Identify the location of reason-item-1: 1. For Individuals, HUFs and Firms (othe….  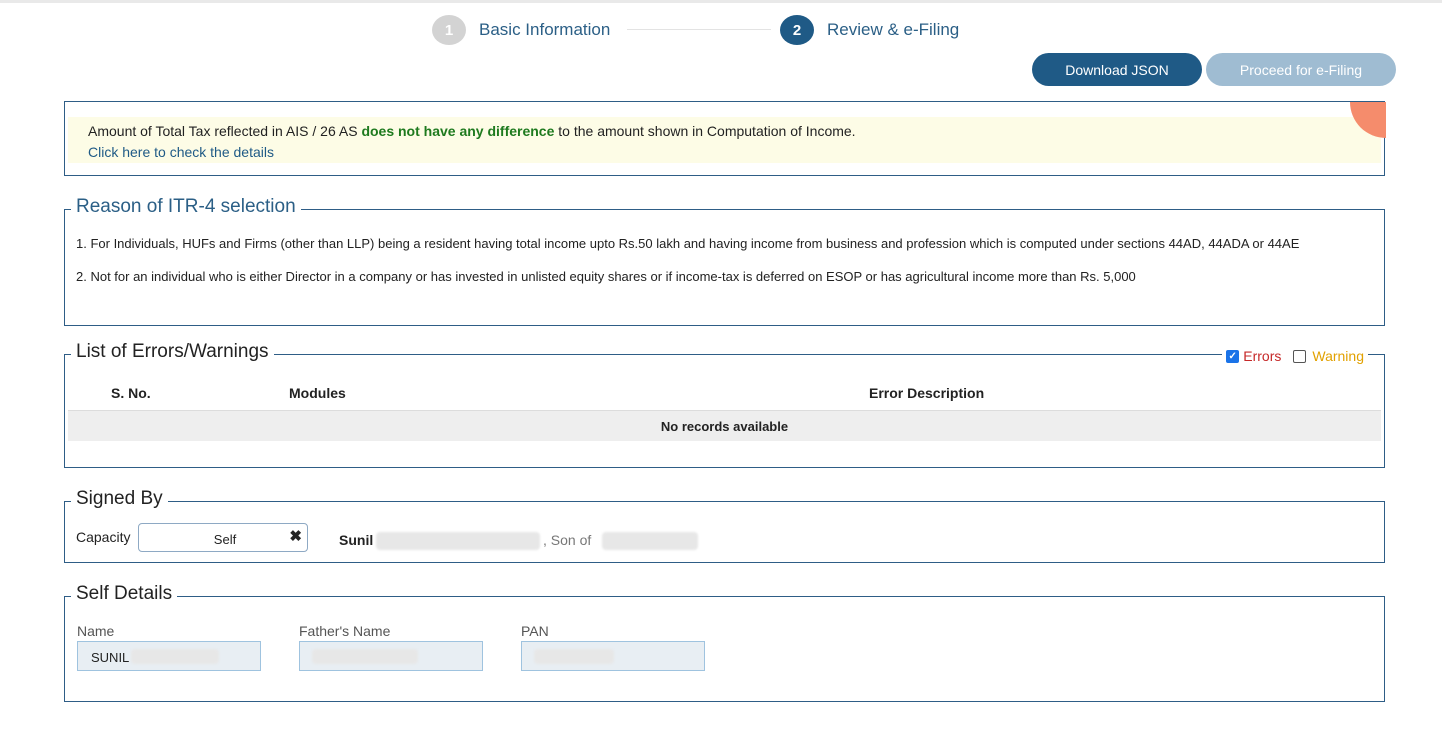
(688, 243).